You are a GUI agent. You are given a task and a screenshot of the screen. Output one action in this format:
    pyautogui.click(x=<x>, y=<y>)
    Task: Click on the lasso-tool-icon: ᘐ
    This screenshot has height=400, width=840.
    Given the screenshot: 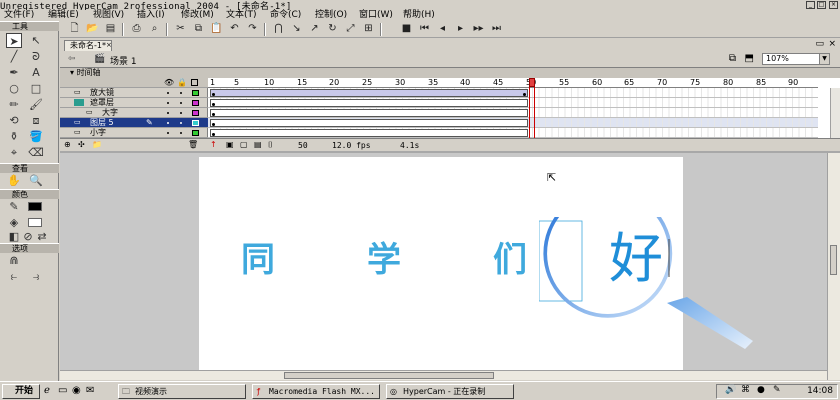 What is the action you would take?
    pyautogui.click(x=36, y=56)
    